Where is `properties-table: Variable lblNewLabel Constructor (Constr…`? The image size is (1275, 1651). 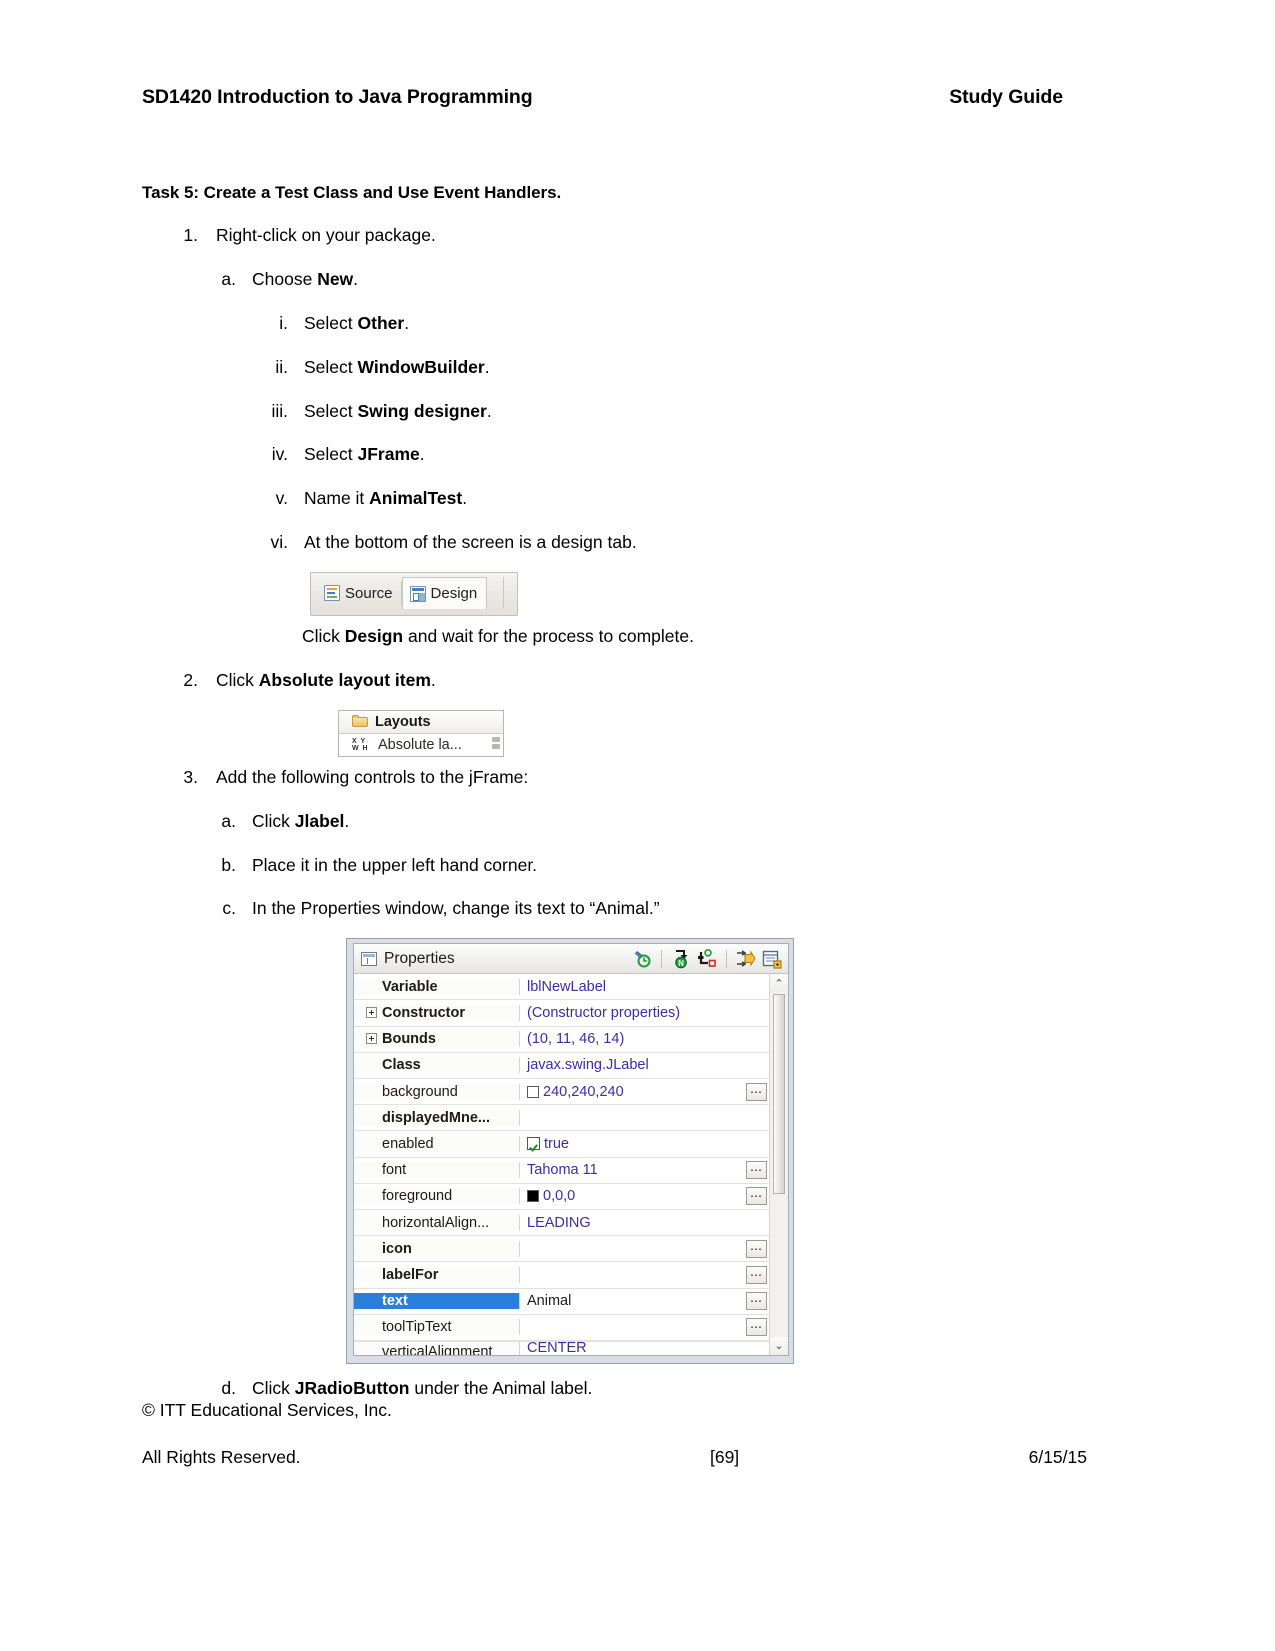
properties-table: Variable lblNewLabel Constructor (Constr… is located at coordinates (561, 1164).